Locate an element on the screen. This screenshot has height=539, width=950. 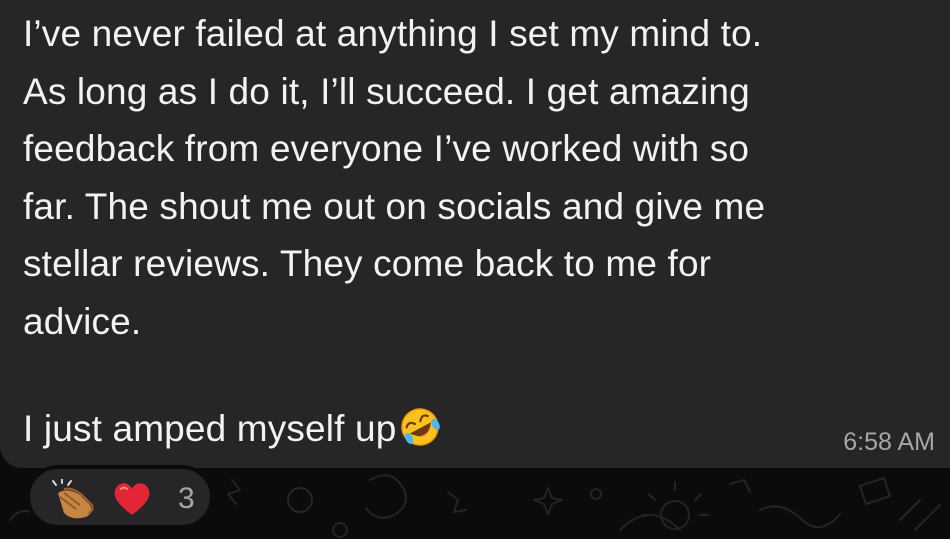
clapping-hands-icon is located at coordinates (73, 499).